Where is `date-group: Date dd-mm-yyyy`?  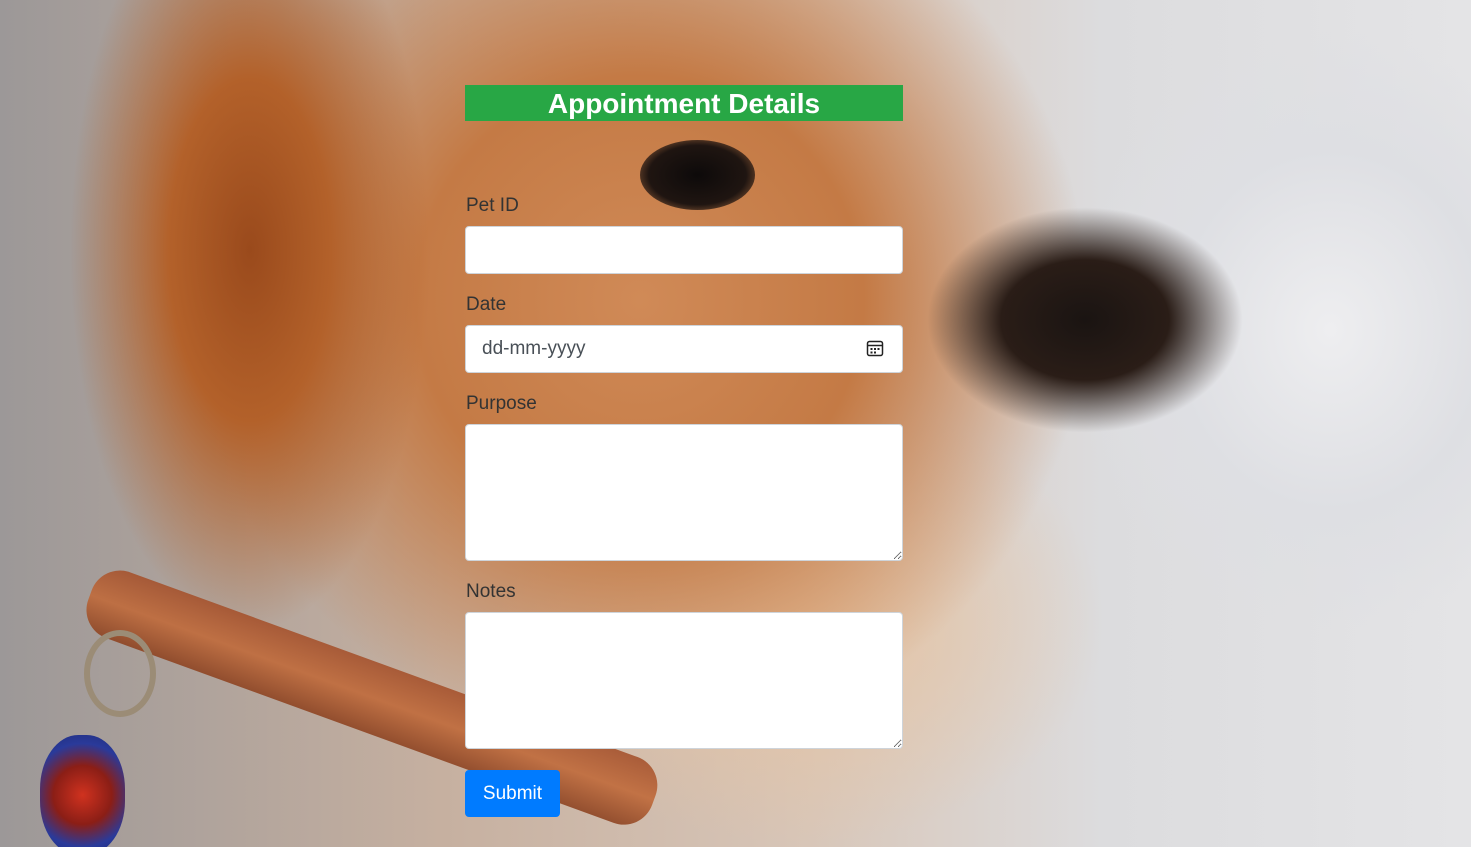
date-group: Date dd-mm-yyyy is located at coordinates (684, 333).